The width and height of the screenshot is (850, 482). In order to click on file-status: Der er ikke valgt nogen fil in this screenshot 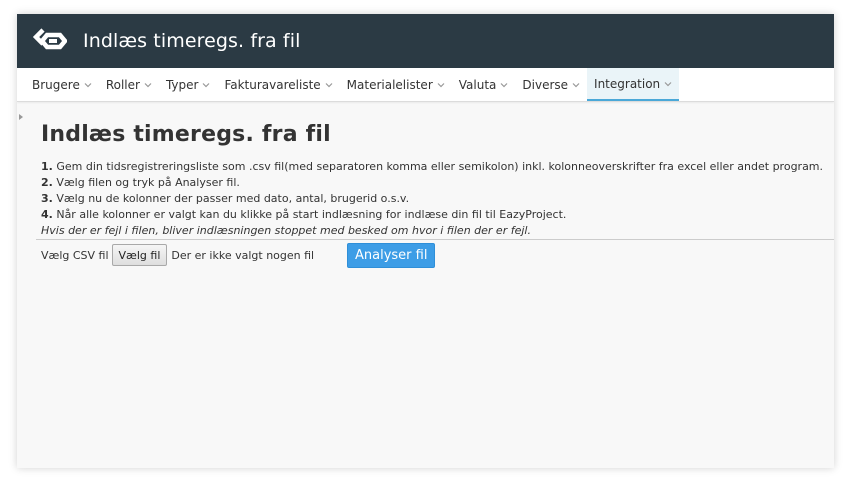, I will do `click(243, 255)`.